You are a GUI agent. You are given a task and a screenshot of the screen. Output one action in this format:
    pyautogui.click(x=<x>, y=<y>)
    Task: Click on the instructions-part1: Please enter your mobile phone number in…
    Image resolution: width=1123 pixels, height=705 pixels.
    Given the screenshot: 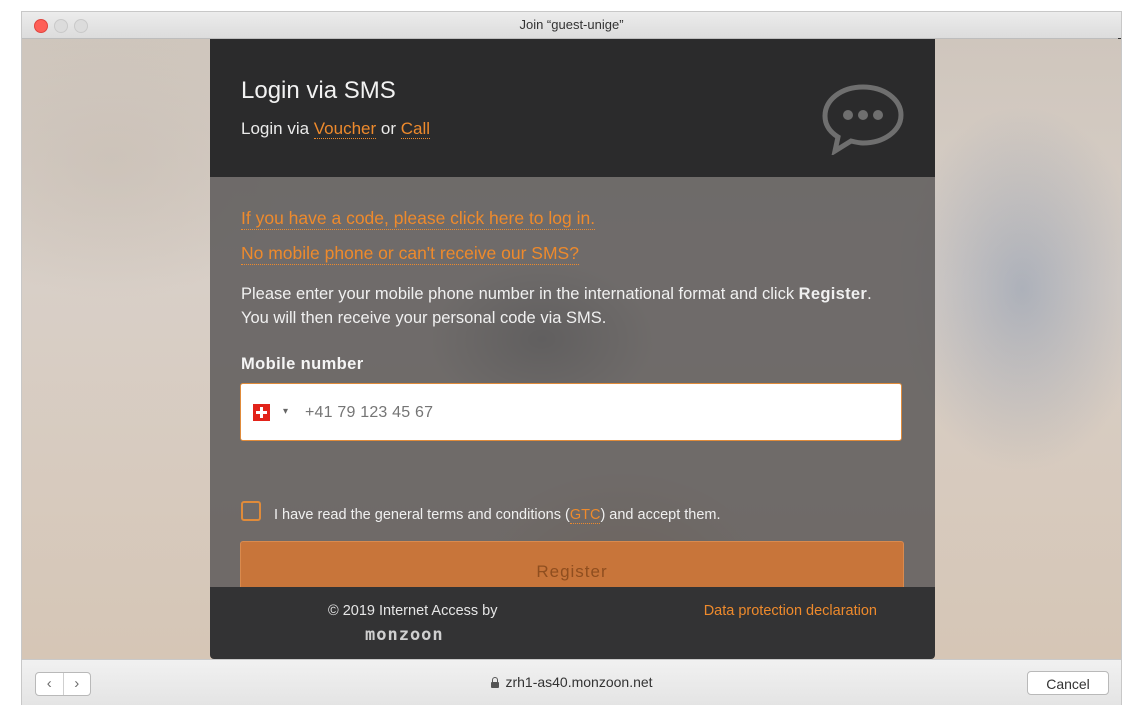 What is the action you would take?
    pyautogui.click(x=520, y=294)
    